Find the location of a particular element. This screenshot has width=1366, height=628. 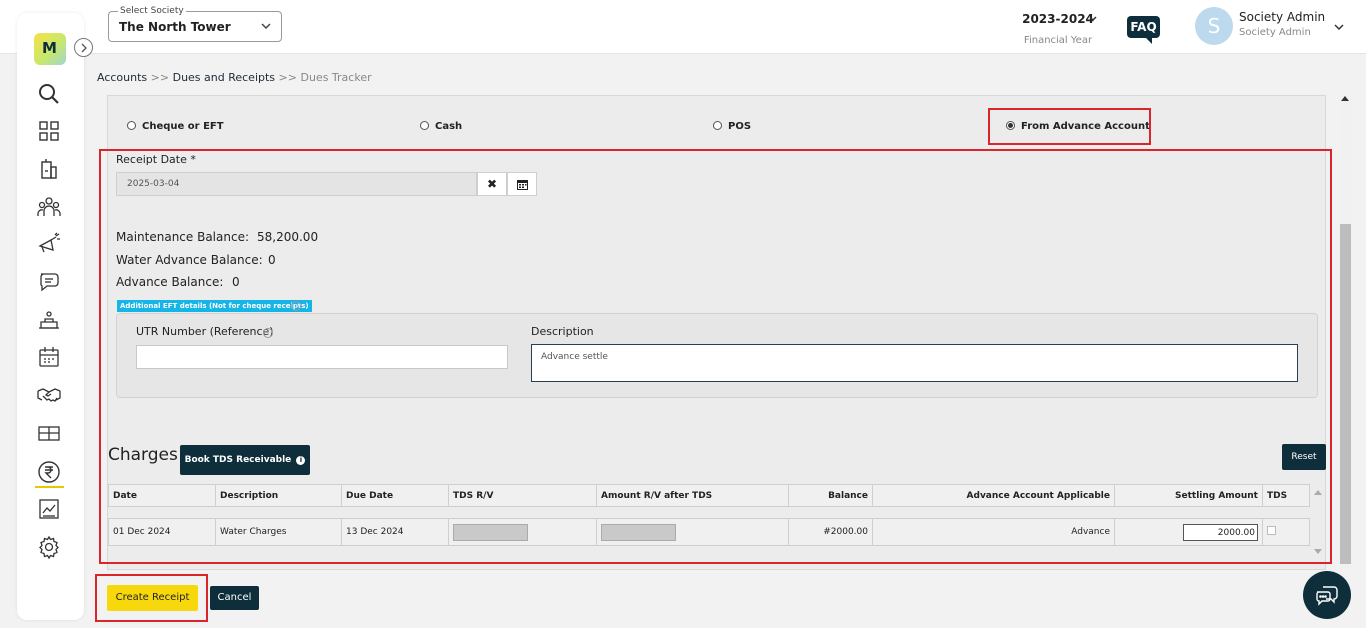

highlight-advance-option is located at coordinates (1069, 126).